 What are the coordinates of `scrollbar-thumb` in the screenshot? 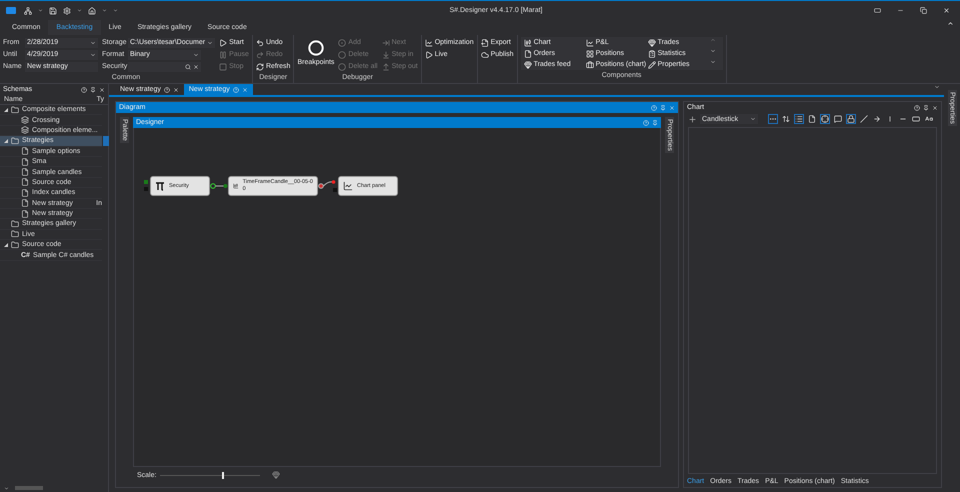 It's located at (29, 488).